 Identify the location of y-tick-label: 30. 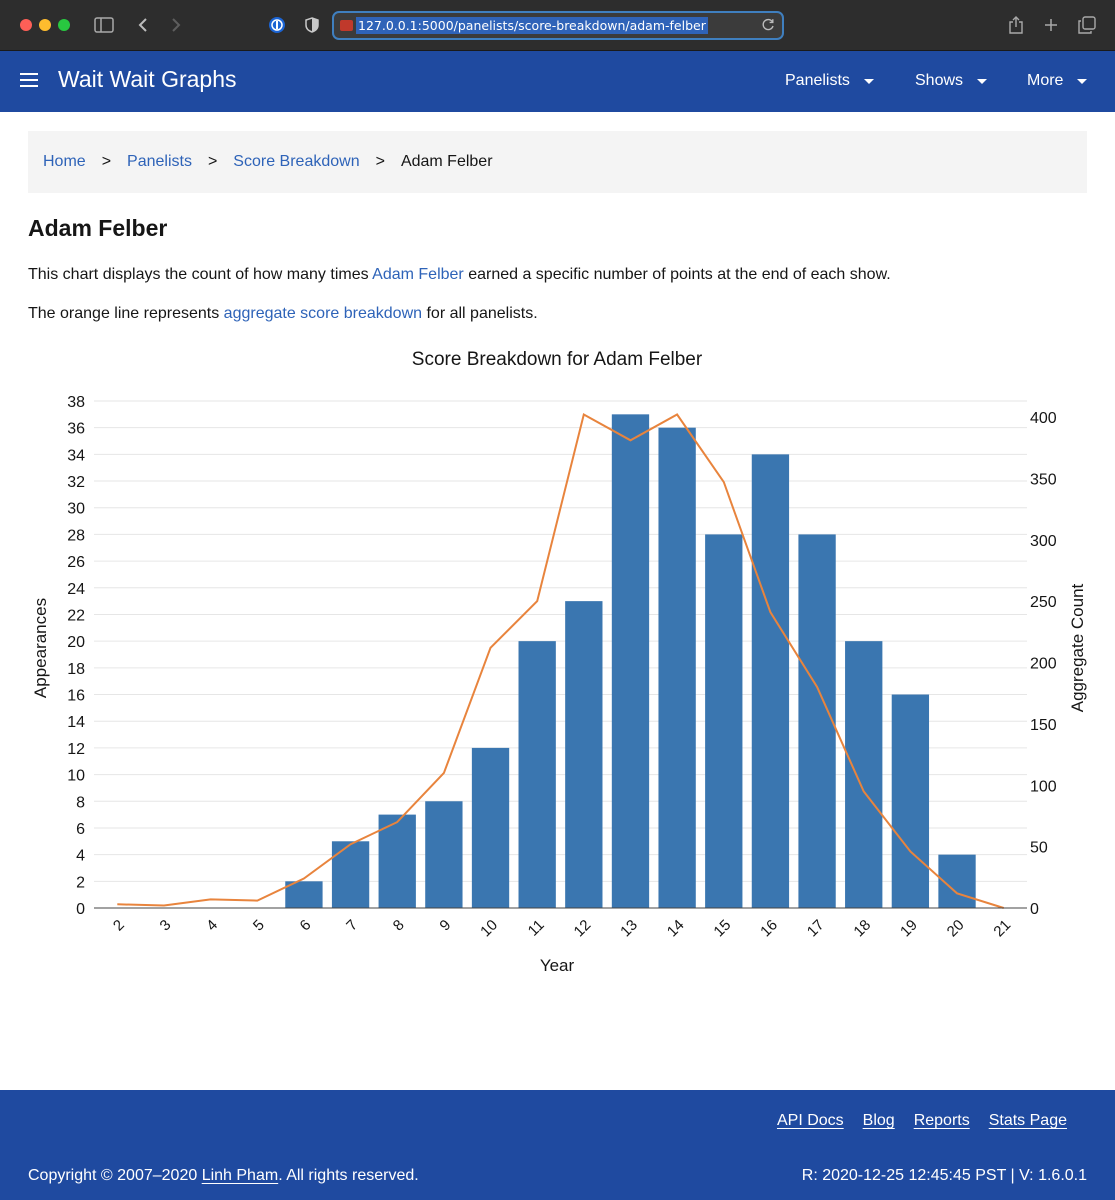
(76, 509).